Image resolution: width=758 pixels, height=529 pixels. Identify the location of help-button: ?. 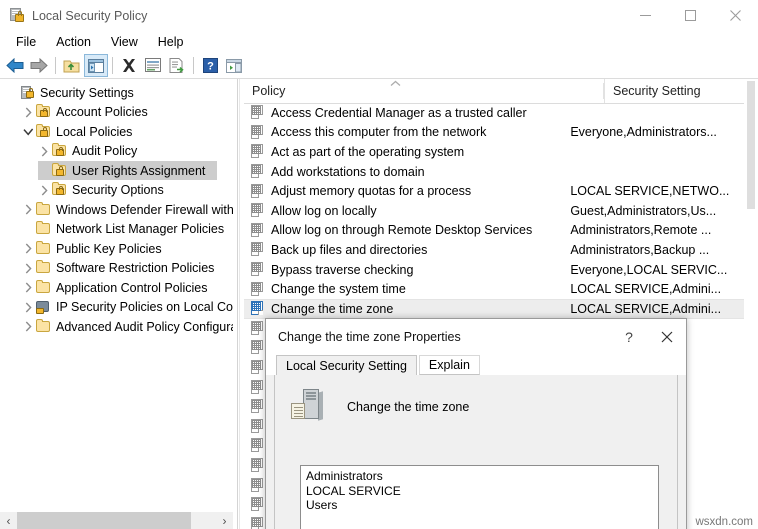
(210, 65).